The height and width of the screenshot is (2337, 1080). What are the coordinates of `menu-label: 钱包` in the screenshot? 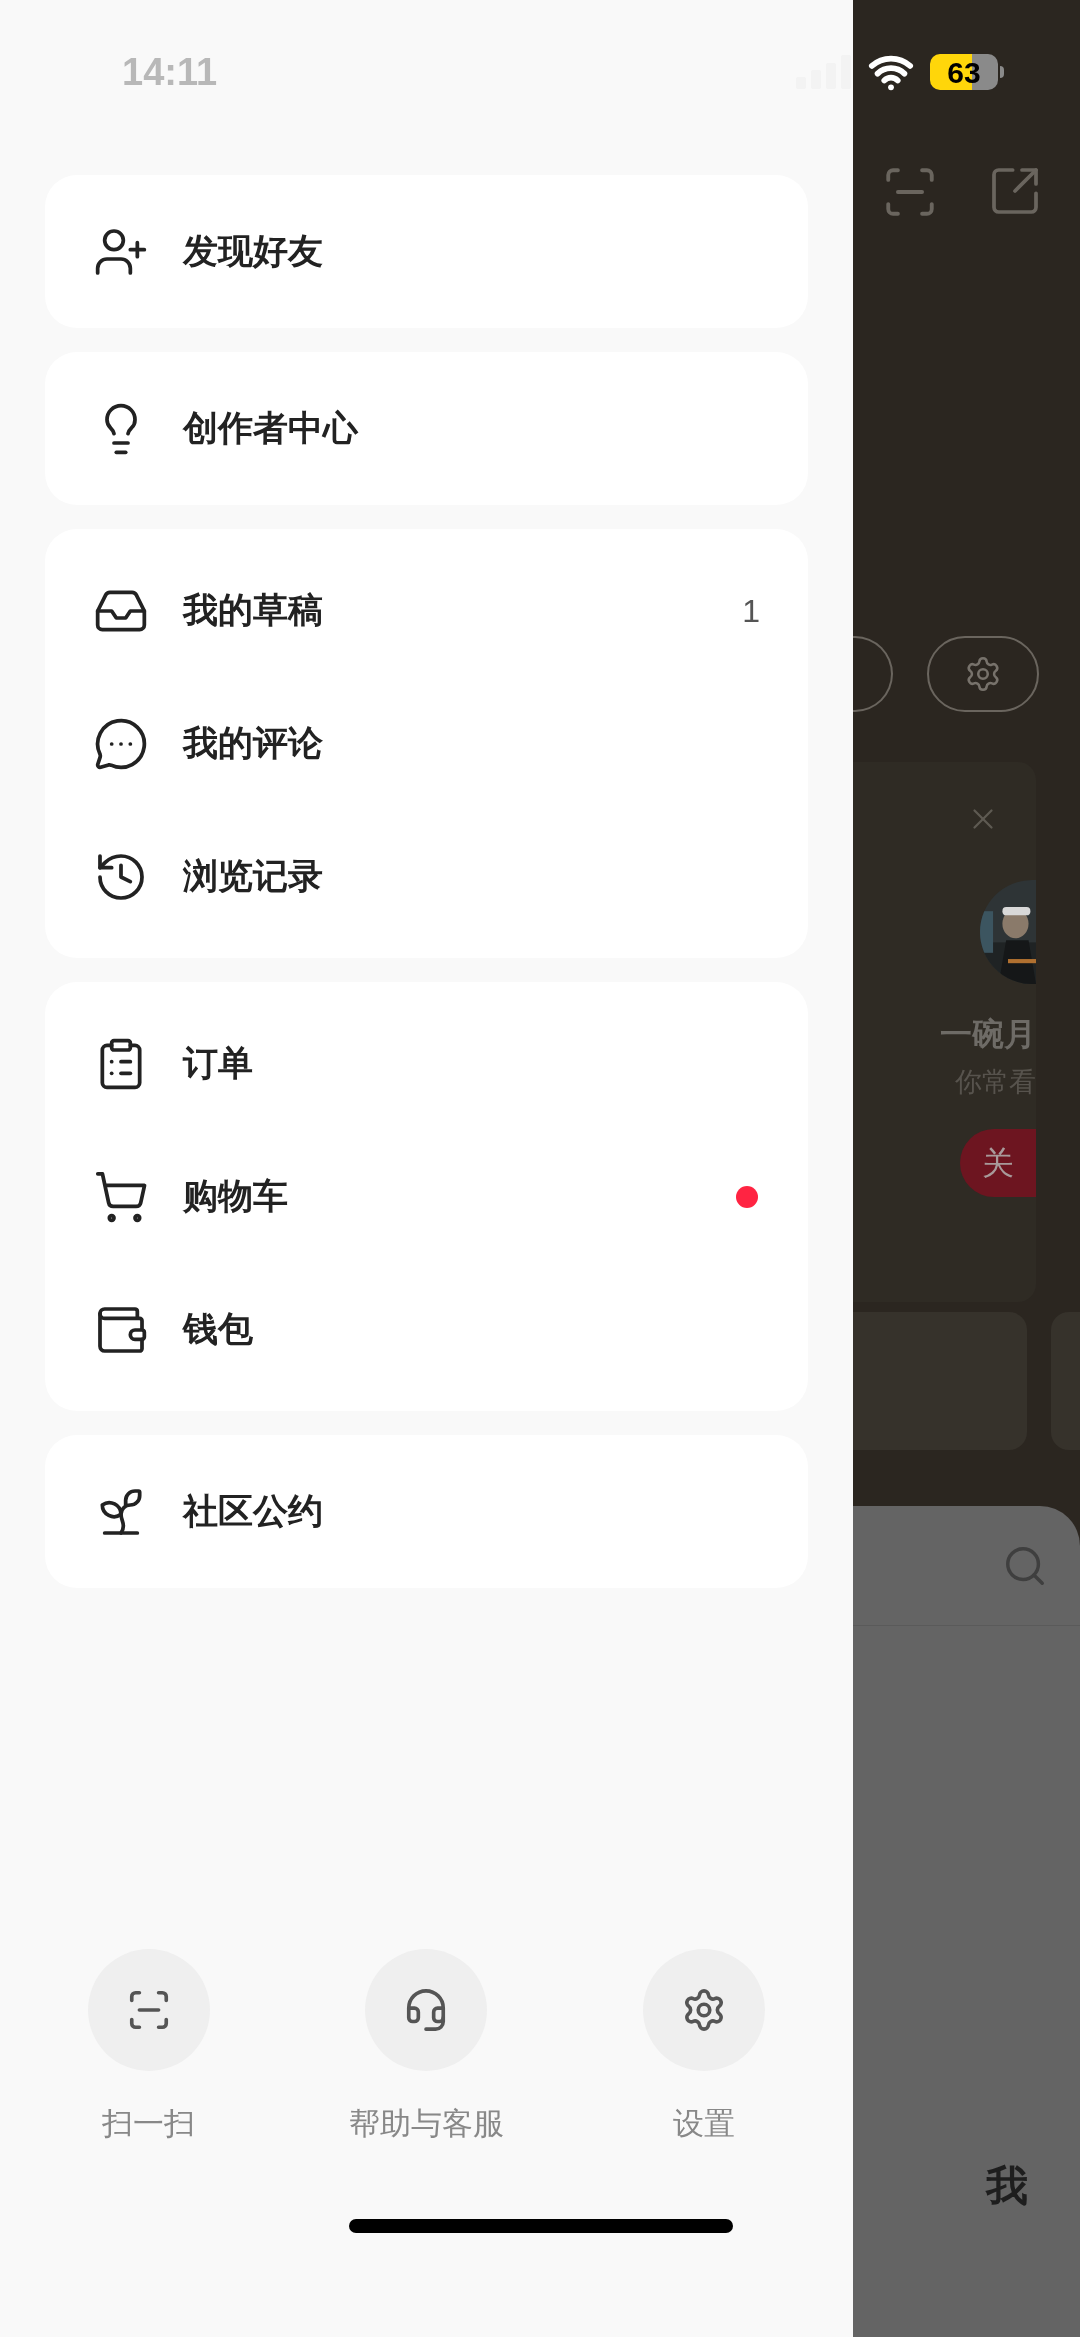 It's located at (218, 1329).